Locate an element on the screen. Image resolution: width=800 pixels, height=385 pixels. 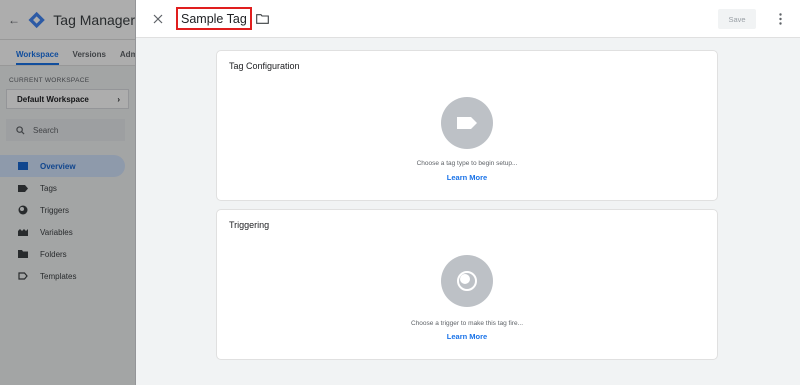
trigger-placeholder is located at coordinates (467, 281).